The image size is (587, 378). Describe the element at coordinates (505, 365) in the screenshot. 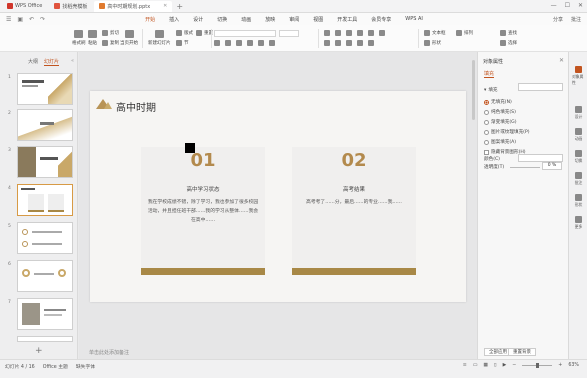

I see `play-icon: ▶` at that location.